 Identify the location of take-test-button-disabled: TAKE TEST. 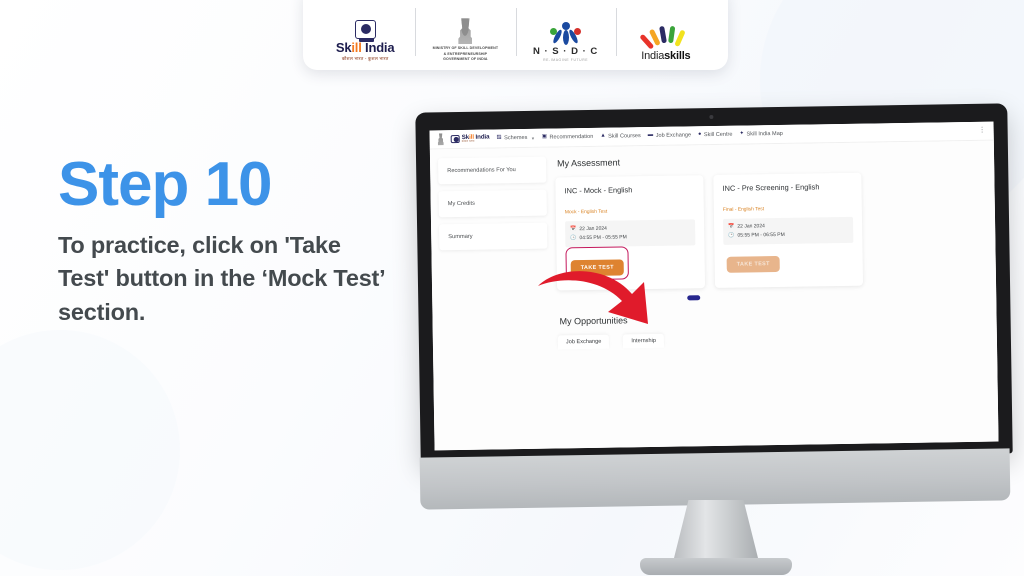
(753, 264).